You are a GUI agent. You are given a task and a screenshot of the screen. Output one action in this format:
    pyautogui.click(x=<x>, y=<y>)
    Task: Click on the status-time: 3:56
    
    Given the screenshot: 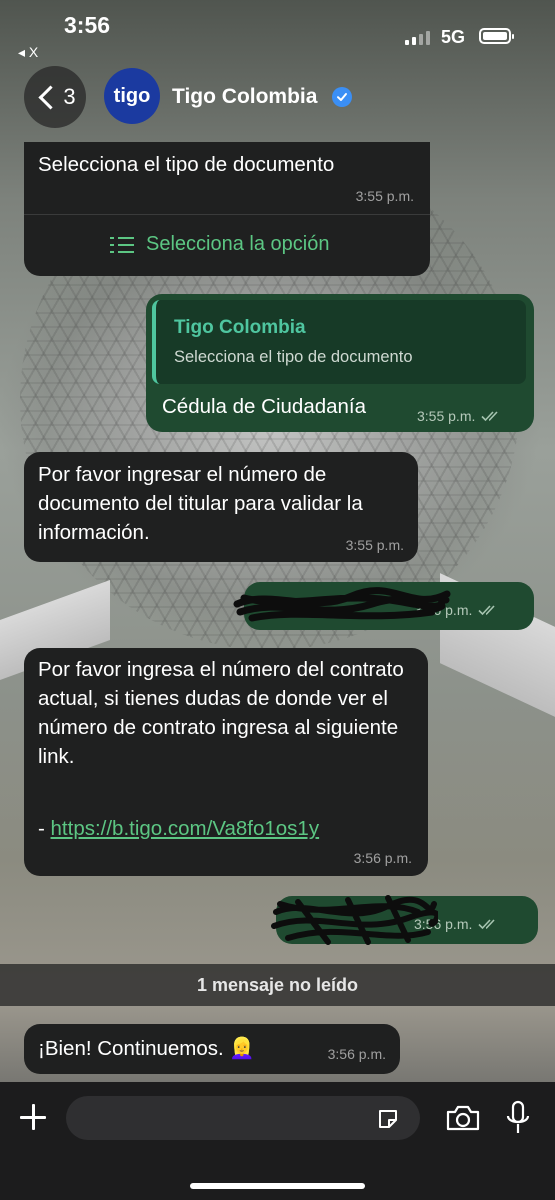 What is the action you would take?
    pyautogui.click(x=87, y=25)
    